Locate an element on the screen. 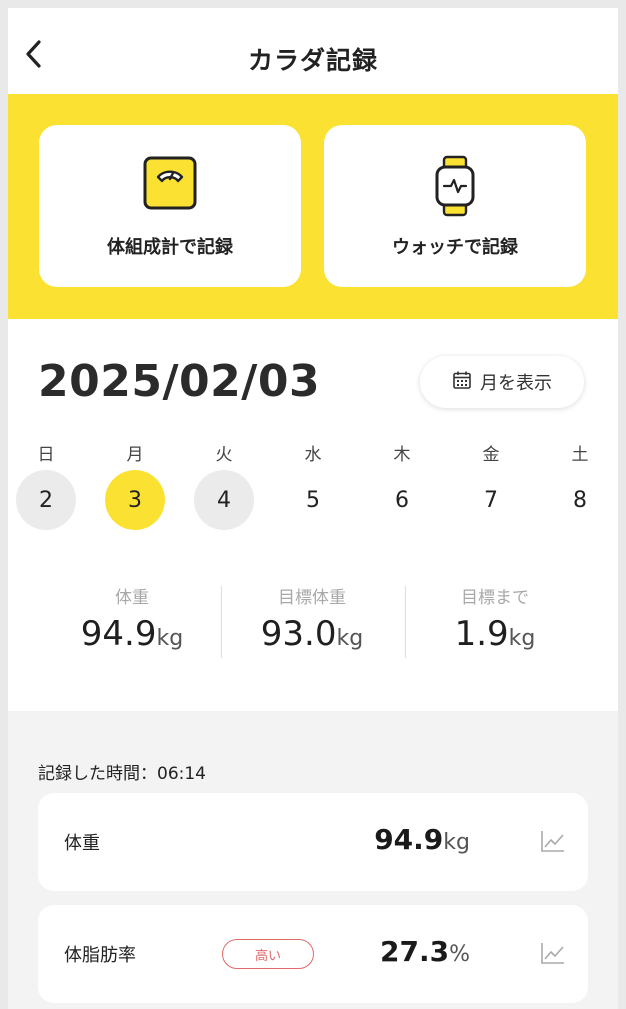 This screenshot has width=626, height=1009. show-month-button: 月を表示 is located at coordinates (502, 382).